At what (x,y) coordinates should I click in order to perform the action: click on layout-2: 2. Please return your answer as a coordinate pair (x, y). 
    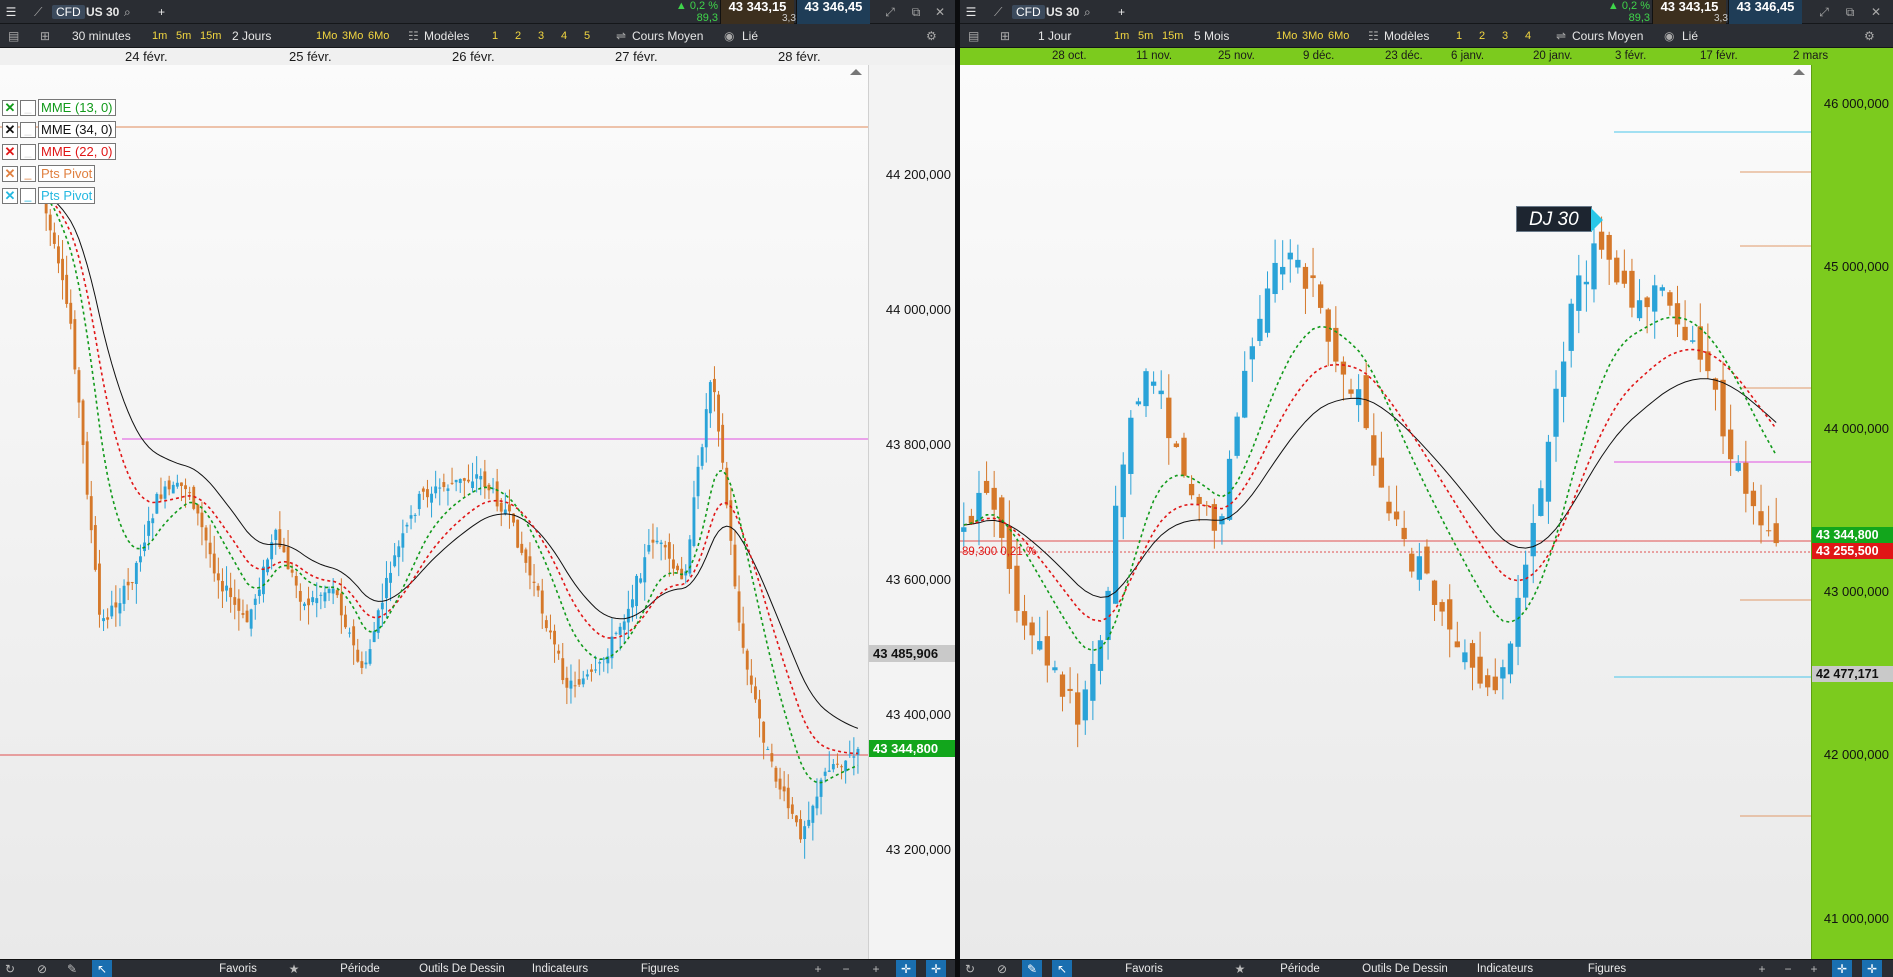
    Looking at the image, I should click on (1482, 36).